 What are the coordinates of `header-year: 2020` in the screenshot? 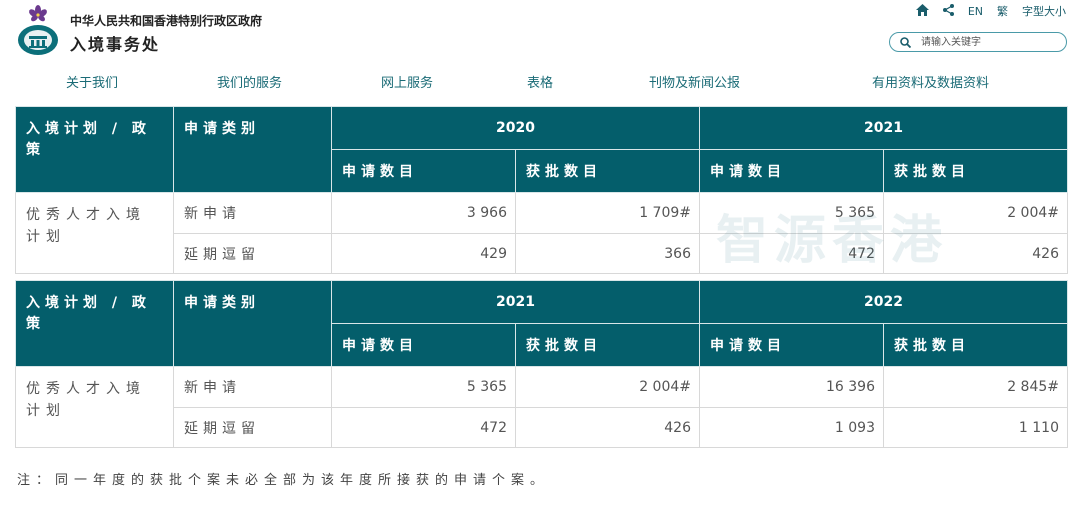 It's located at (515, 128).